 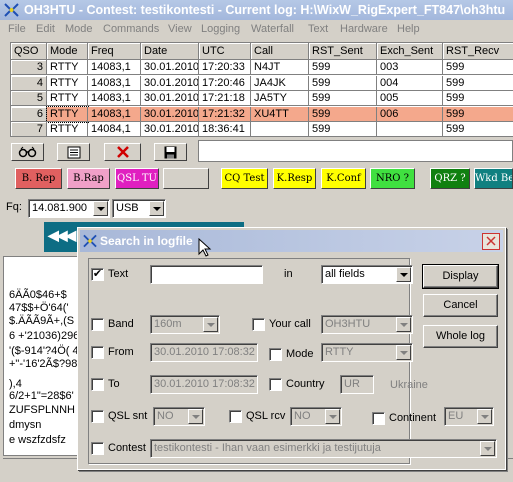 What do you see at coordinates (204, 352) in the screenshot?
I see `from-date-field: 30.01.2010 17:08:32` at bounding box center [204, 352].